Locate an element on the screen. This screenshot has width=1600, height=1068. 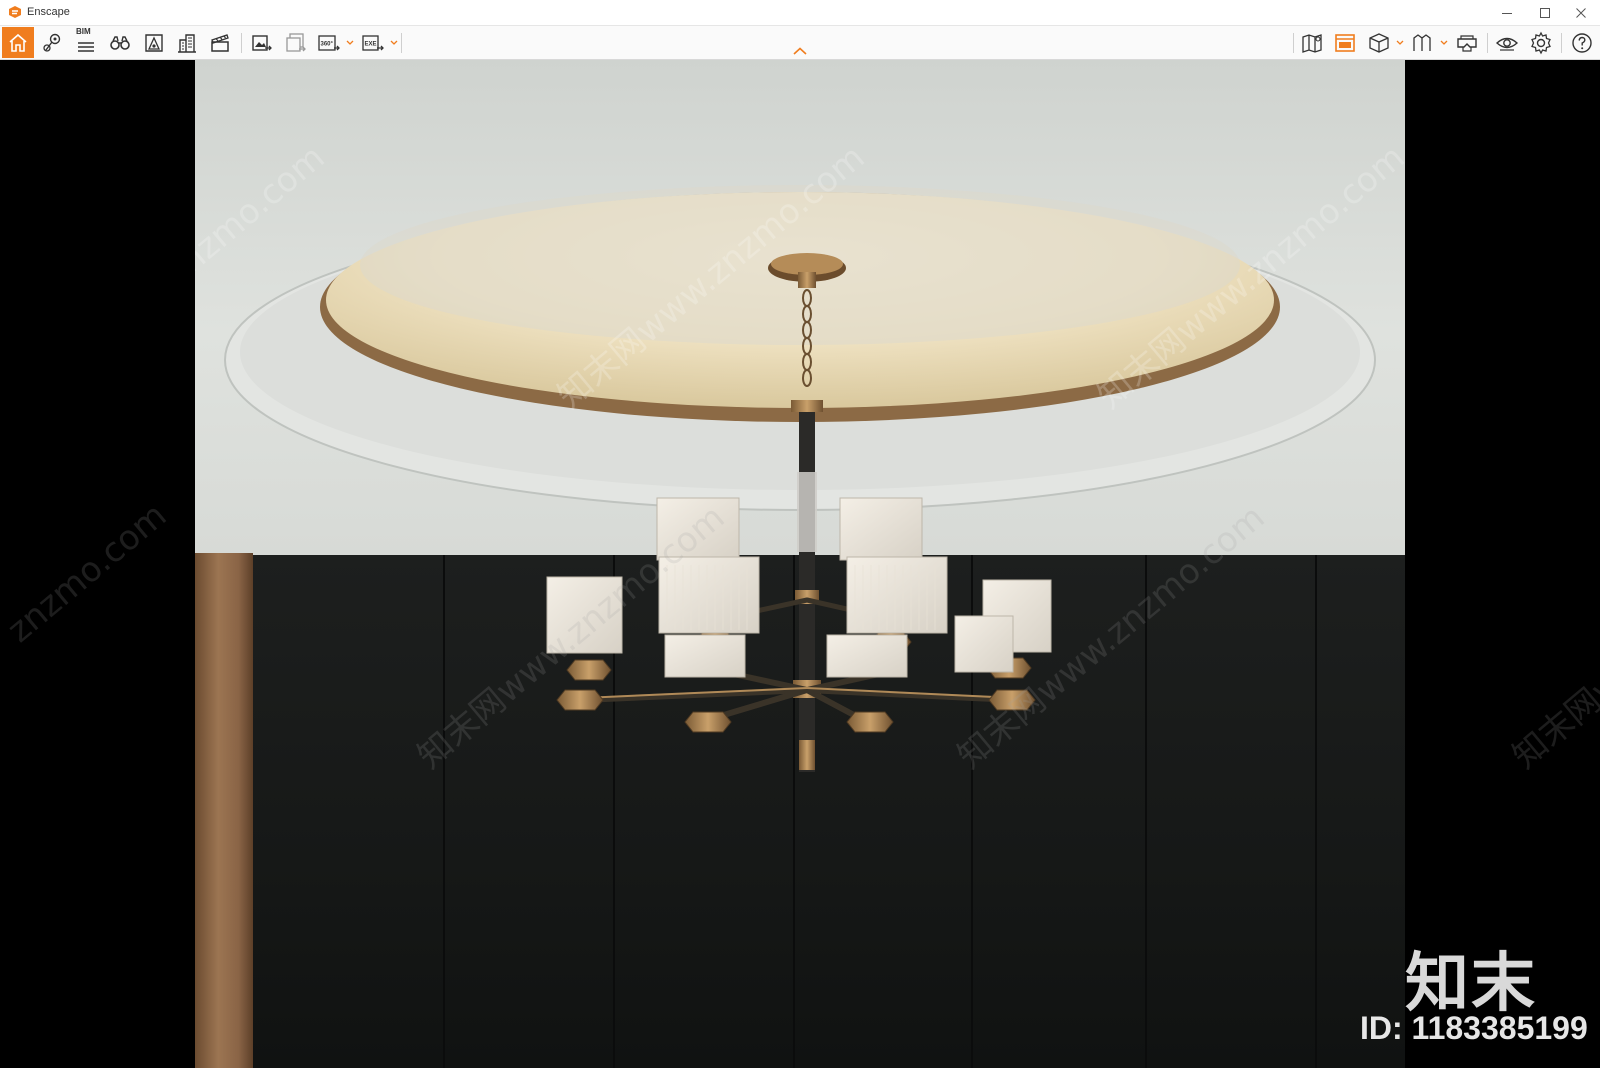
web-standalone-icon is located at coordinates (1345, 42).